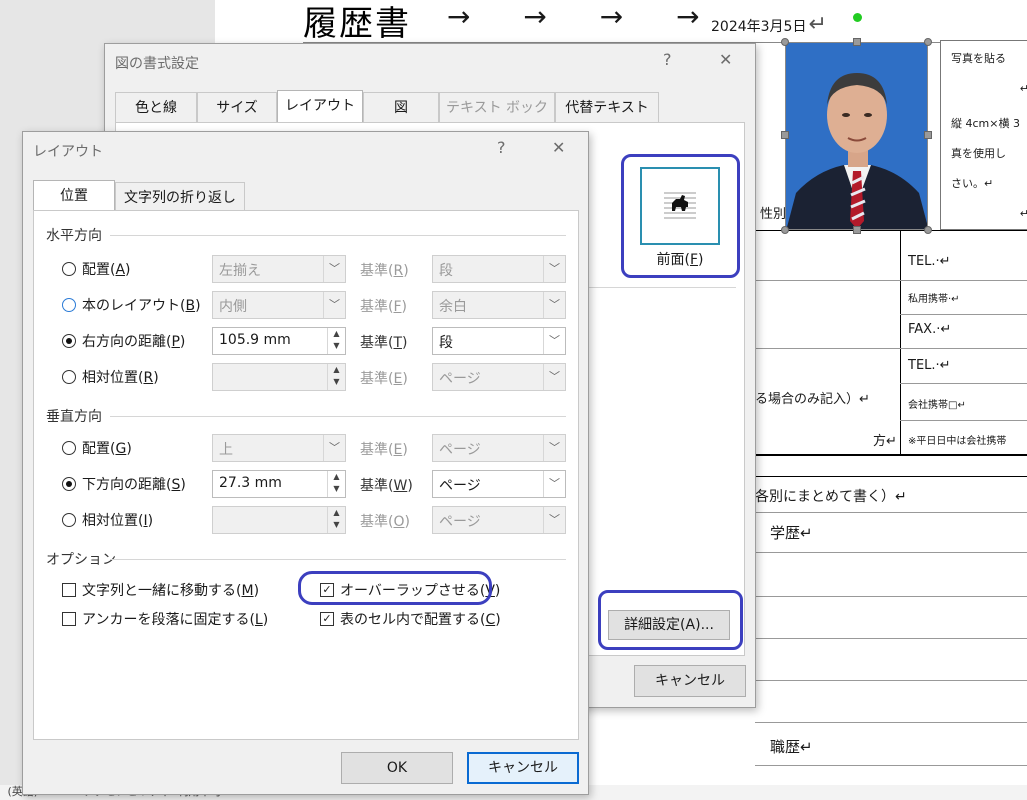 The height and width of the screenshot is (800, 1027). What do you see at coordinates (74, 196) in the screenshot?
I see `tab-position: 位置` at bounding box center [74, 196].